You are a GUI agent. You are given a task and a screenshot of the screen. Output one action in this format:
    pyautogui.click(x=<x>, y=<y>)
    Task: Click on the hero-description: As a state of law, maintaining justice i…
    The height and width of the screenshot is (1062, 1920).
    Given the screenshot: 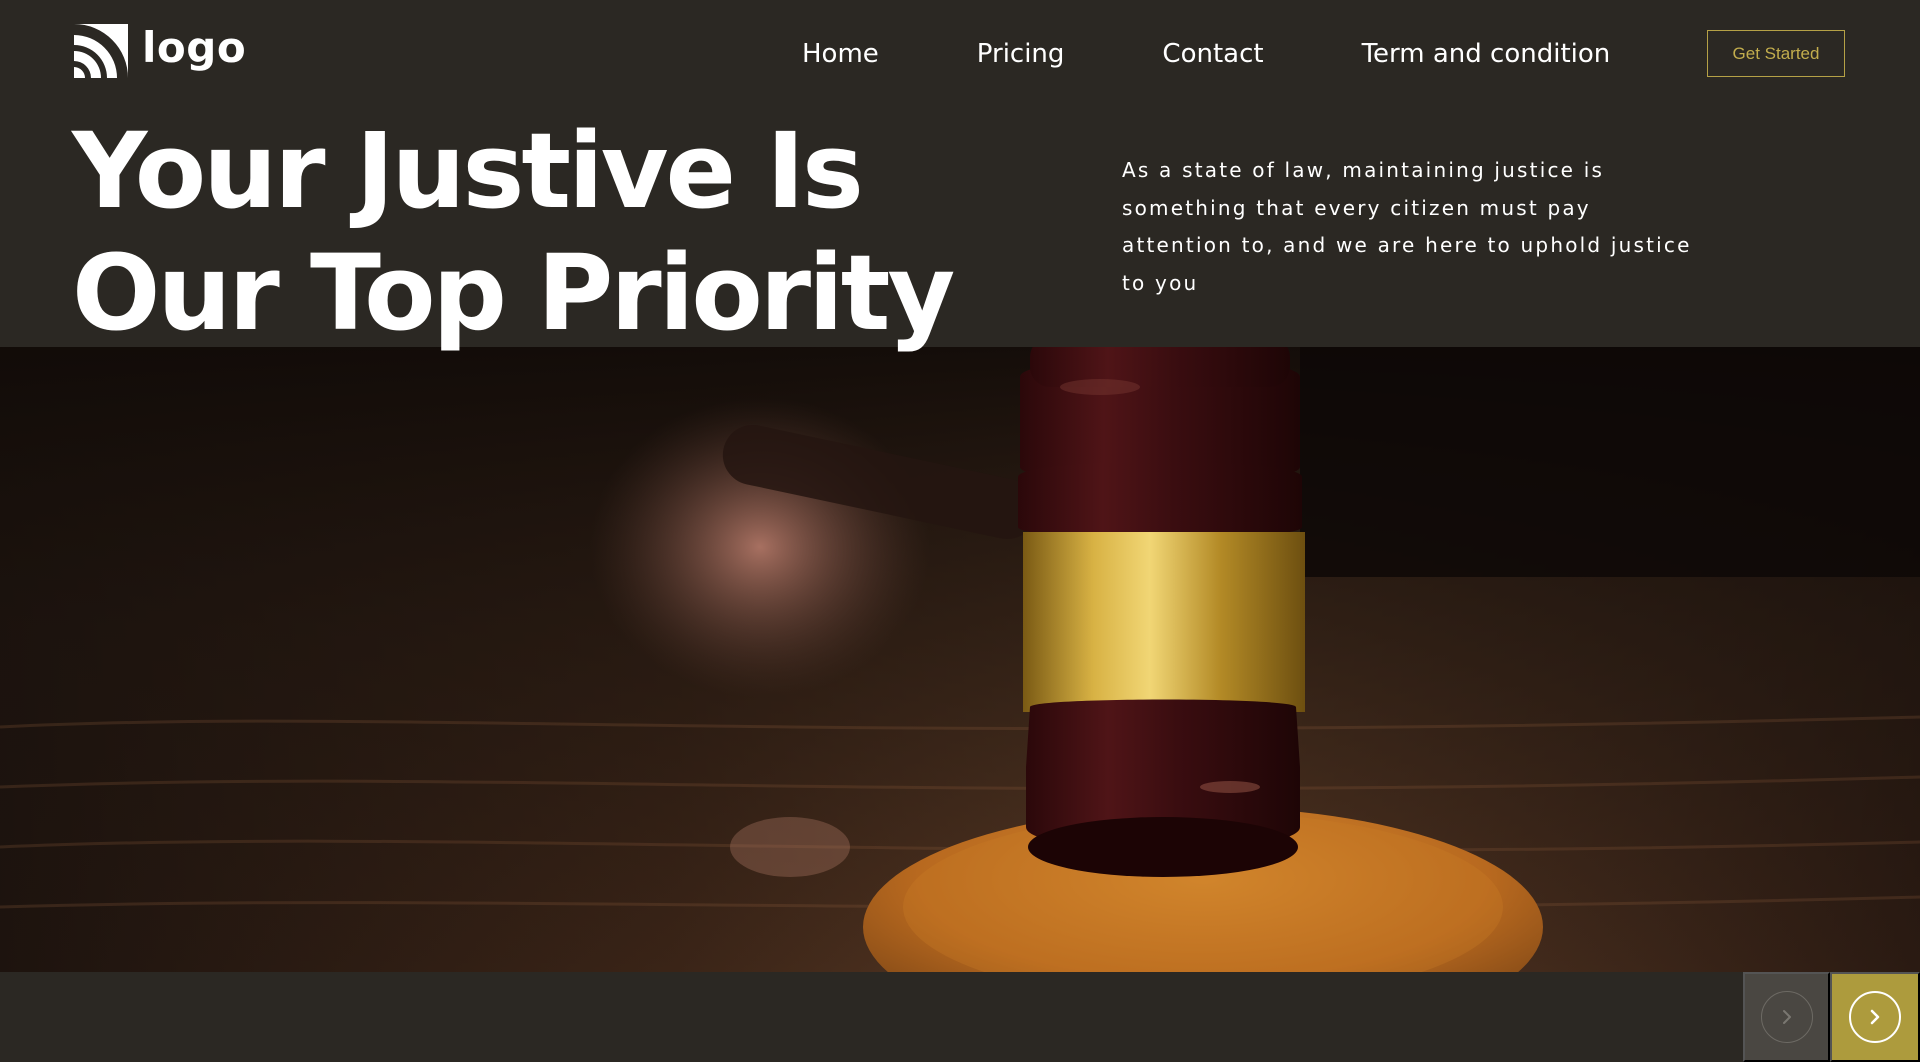 What is the action you would take?
    pyautogui.click(x=1407, y=226)
    